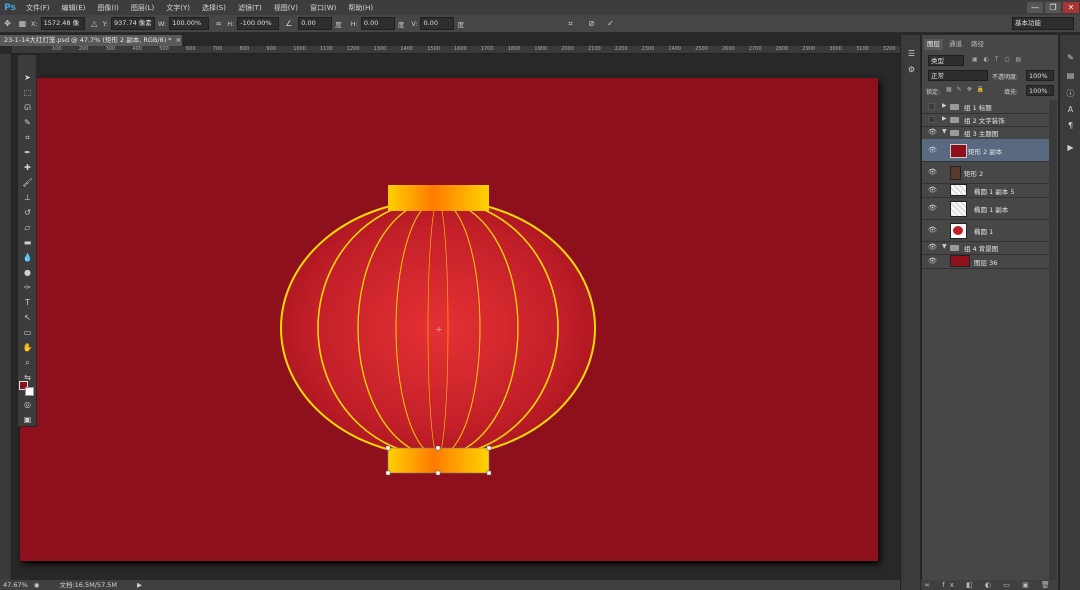 This screenshot has width=1080, height=590. Describe the element at coordinates (214, 8) in the screenshot. I see `menu-select: 选择(S)` at that location.